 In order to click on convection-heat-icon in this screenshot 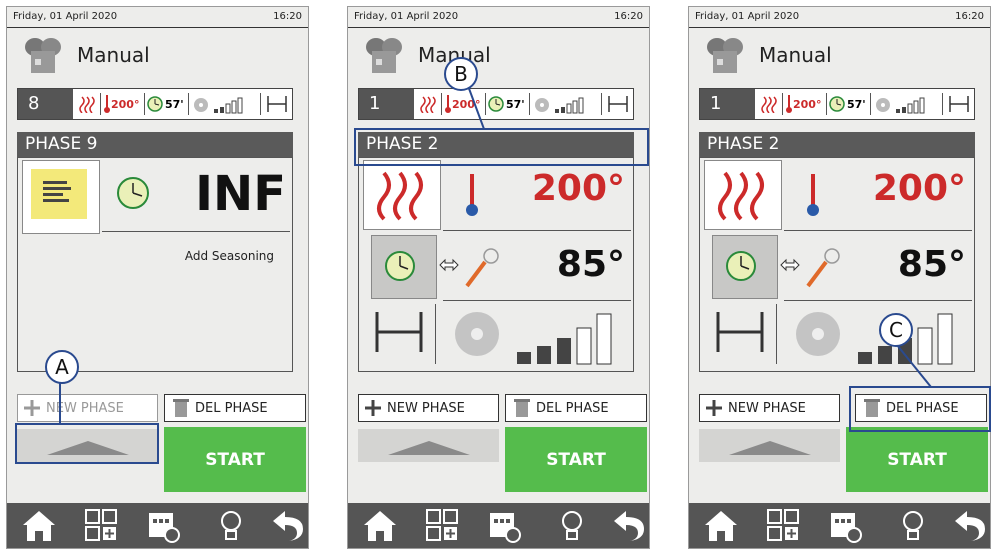, I will do `click(400, 196)`.